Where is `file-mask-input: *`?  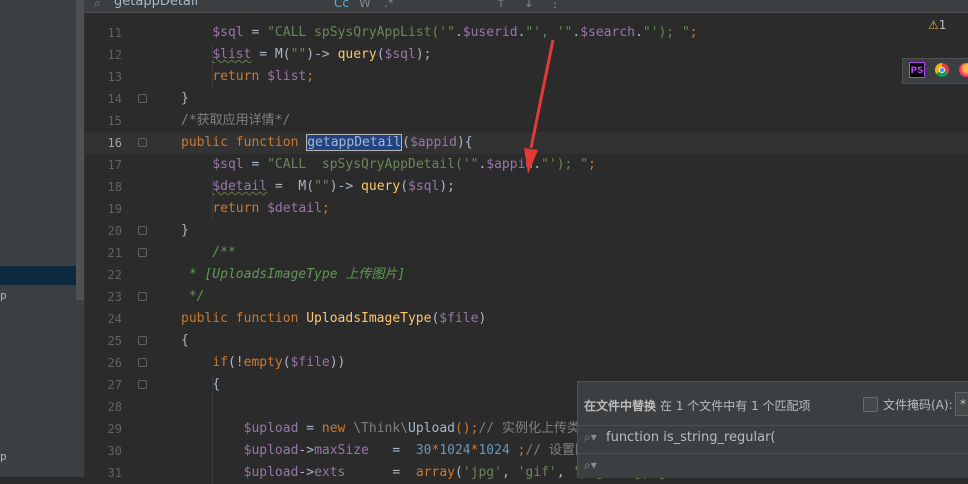 file-mask-input: * is located at coordinates (961, 404).